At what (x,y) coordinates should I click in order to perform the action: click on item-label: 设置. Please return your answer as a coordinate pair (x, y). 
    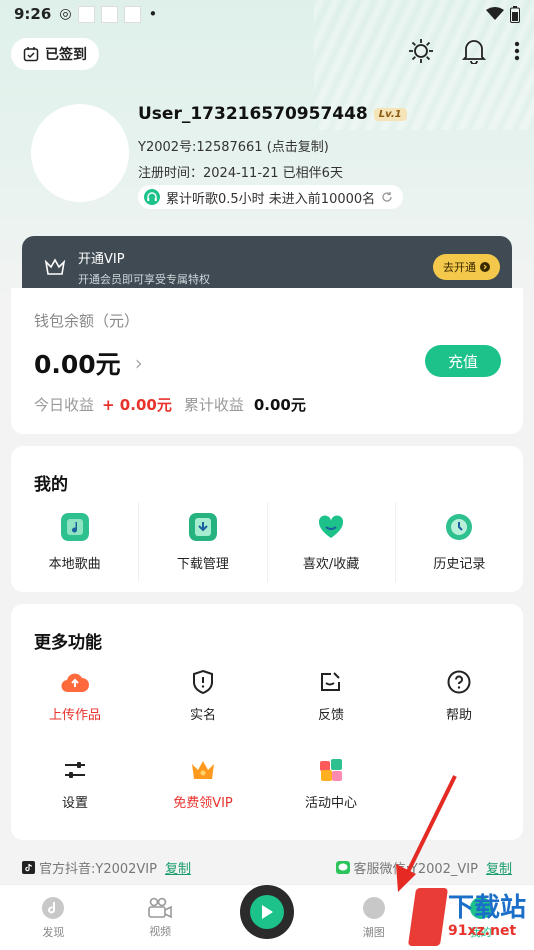
    Looking at the image, I should click on (74, 803).